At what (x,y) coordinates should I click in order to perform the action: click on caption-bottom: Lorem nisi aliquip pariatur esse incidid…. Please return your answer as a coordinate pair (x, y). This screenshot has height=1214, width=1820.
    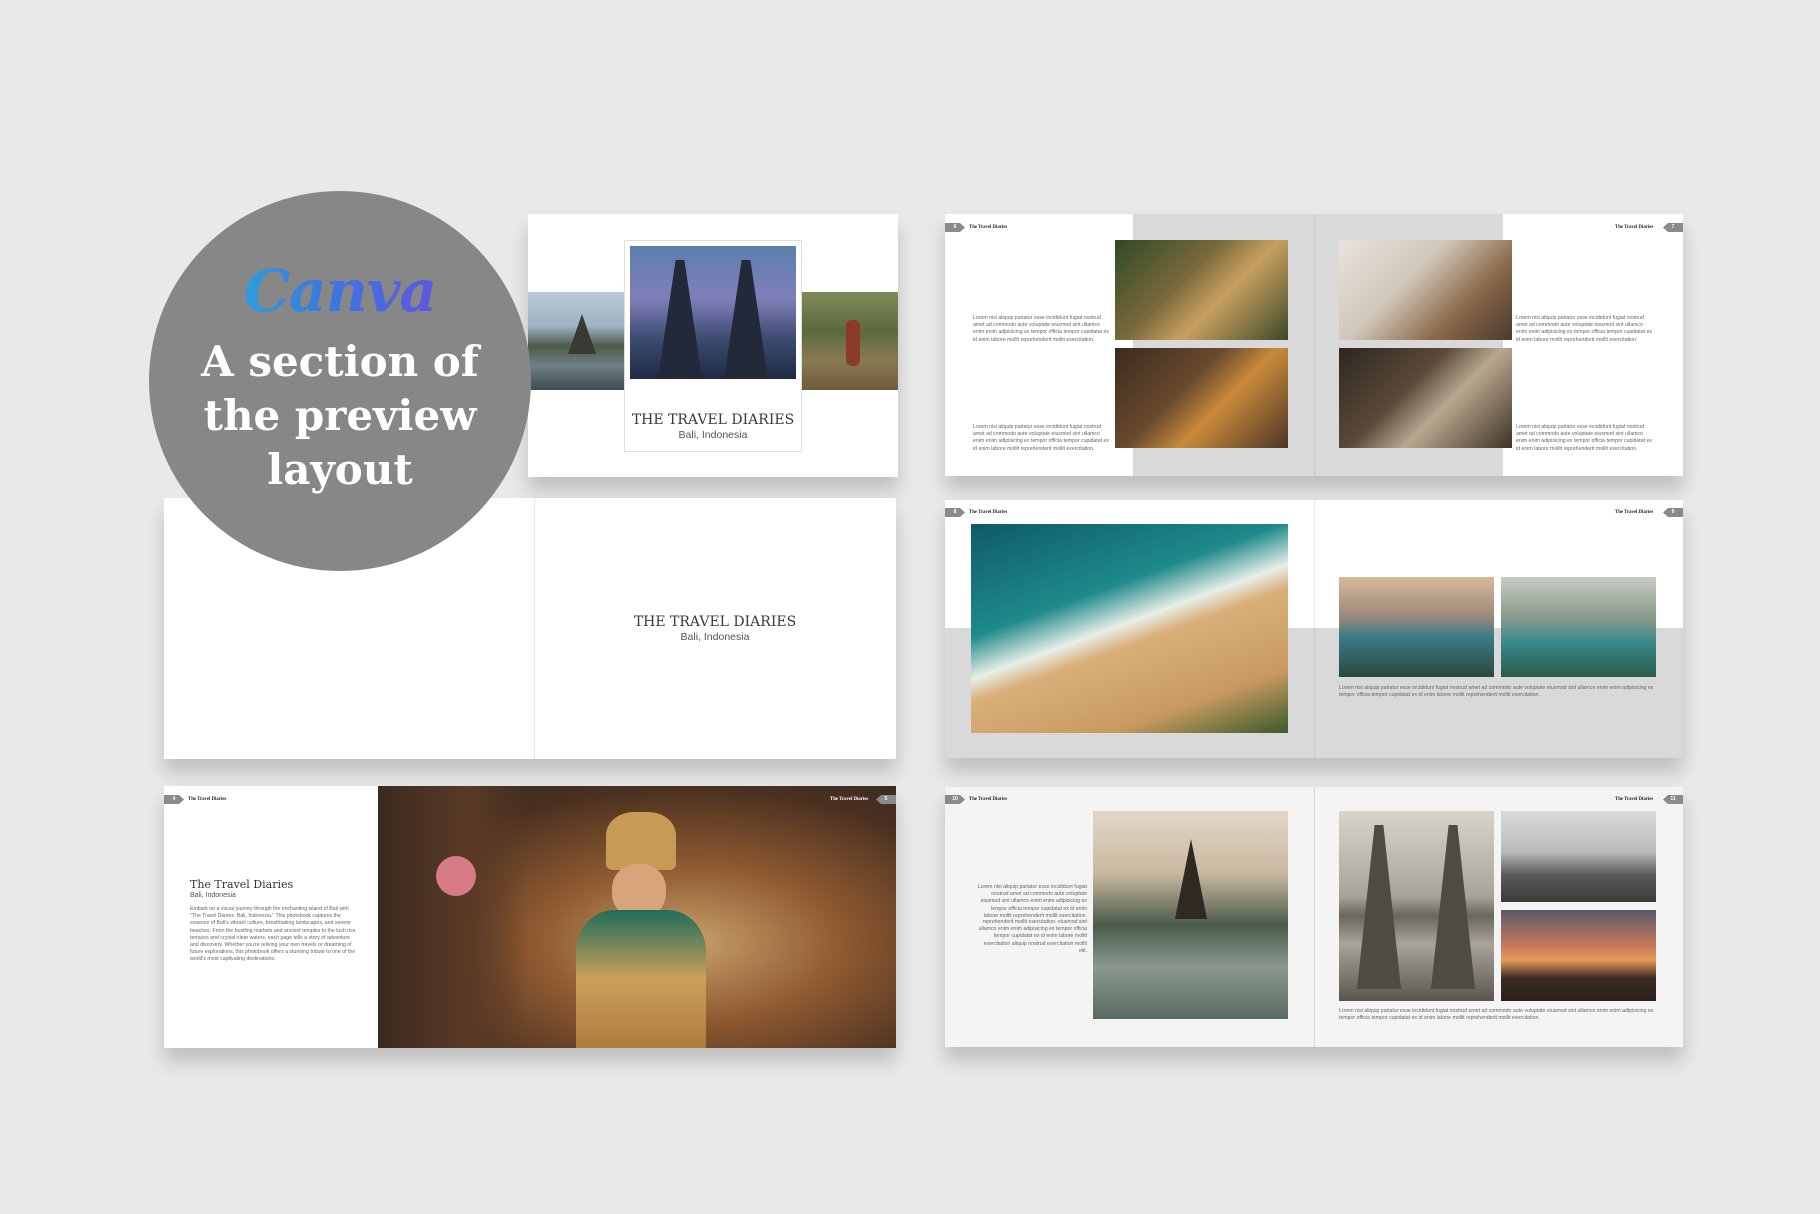
    Looking at the image, I should click on (1041, 438).